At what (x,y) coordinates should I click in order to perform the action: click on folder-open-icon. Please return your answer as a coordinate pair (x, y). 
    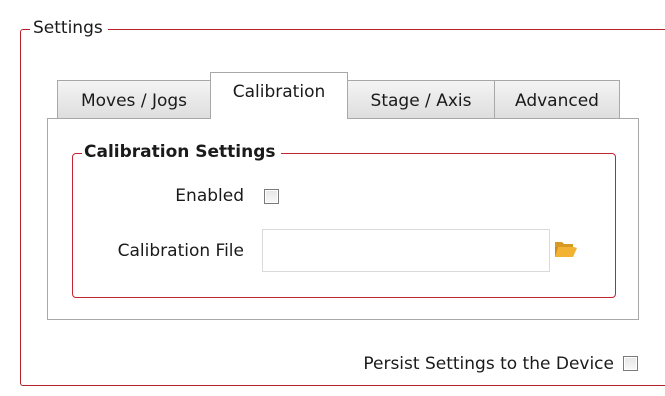
    Looking at the image, I should click on (566, 249).